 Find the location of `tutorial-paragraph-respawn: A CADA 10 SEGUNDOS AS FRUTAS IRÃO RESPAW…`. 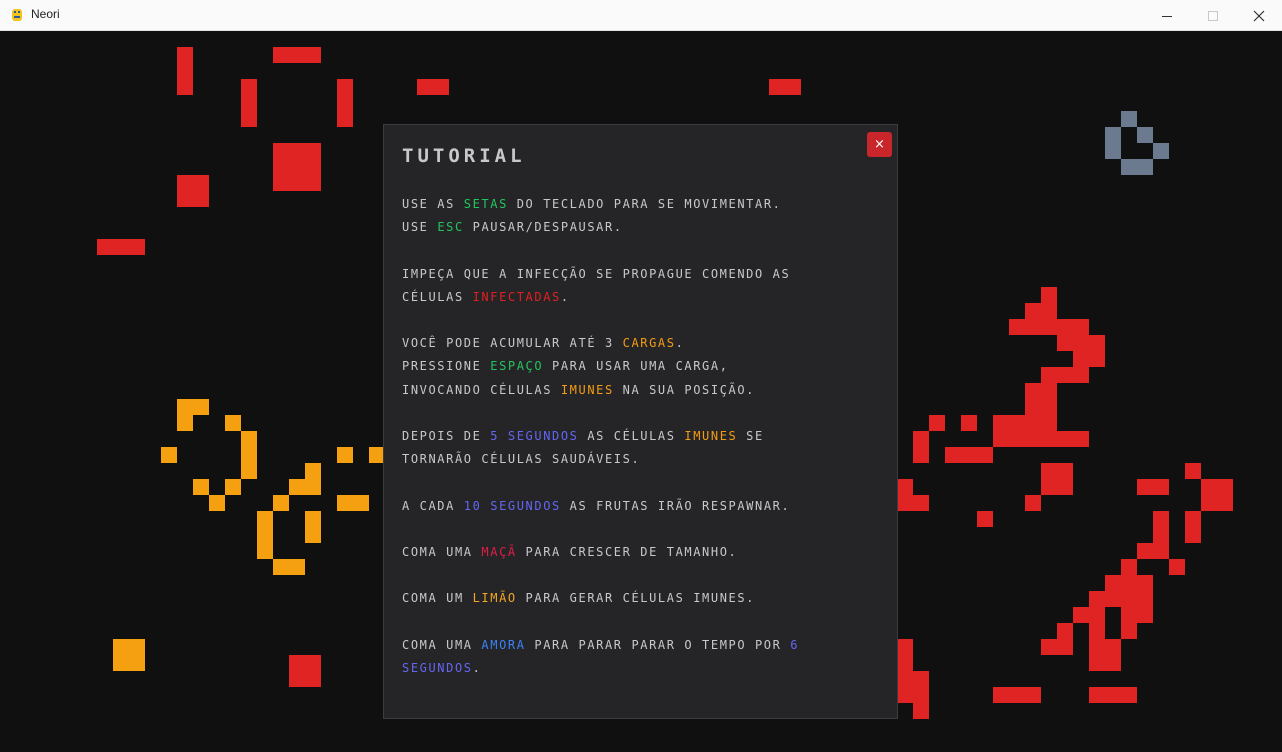

tutorial-paragraph-respawn: A CADA 10 SEGUNDOS AS FRUTAS IRÃO RESPAW… is located at coordinates (642, 506).